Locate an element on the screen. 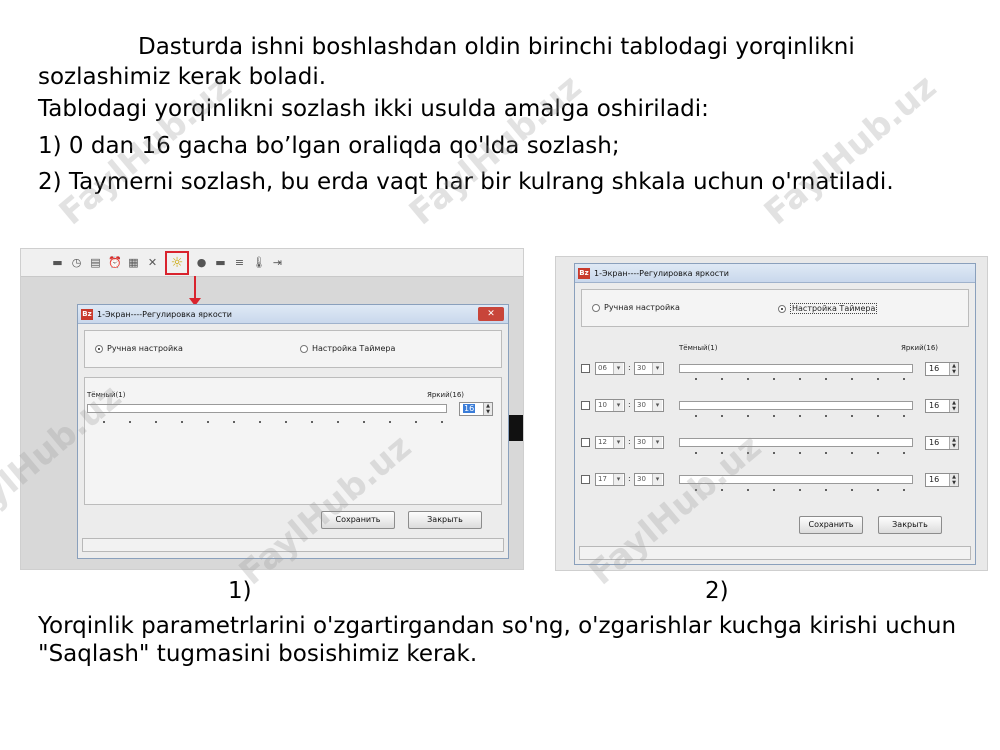 Image resolution: width=1000 pixels, height=750 pixels. radio-timer-label: Настройка Таймера is located at coordinates (354, 348).